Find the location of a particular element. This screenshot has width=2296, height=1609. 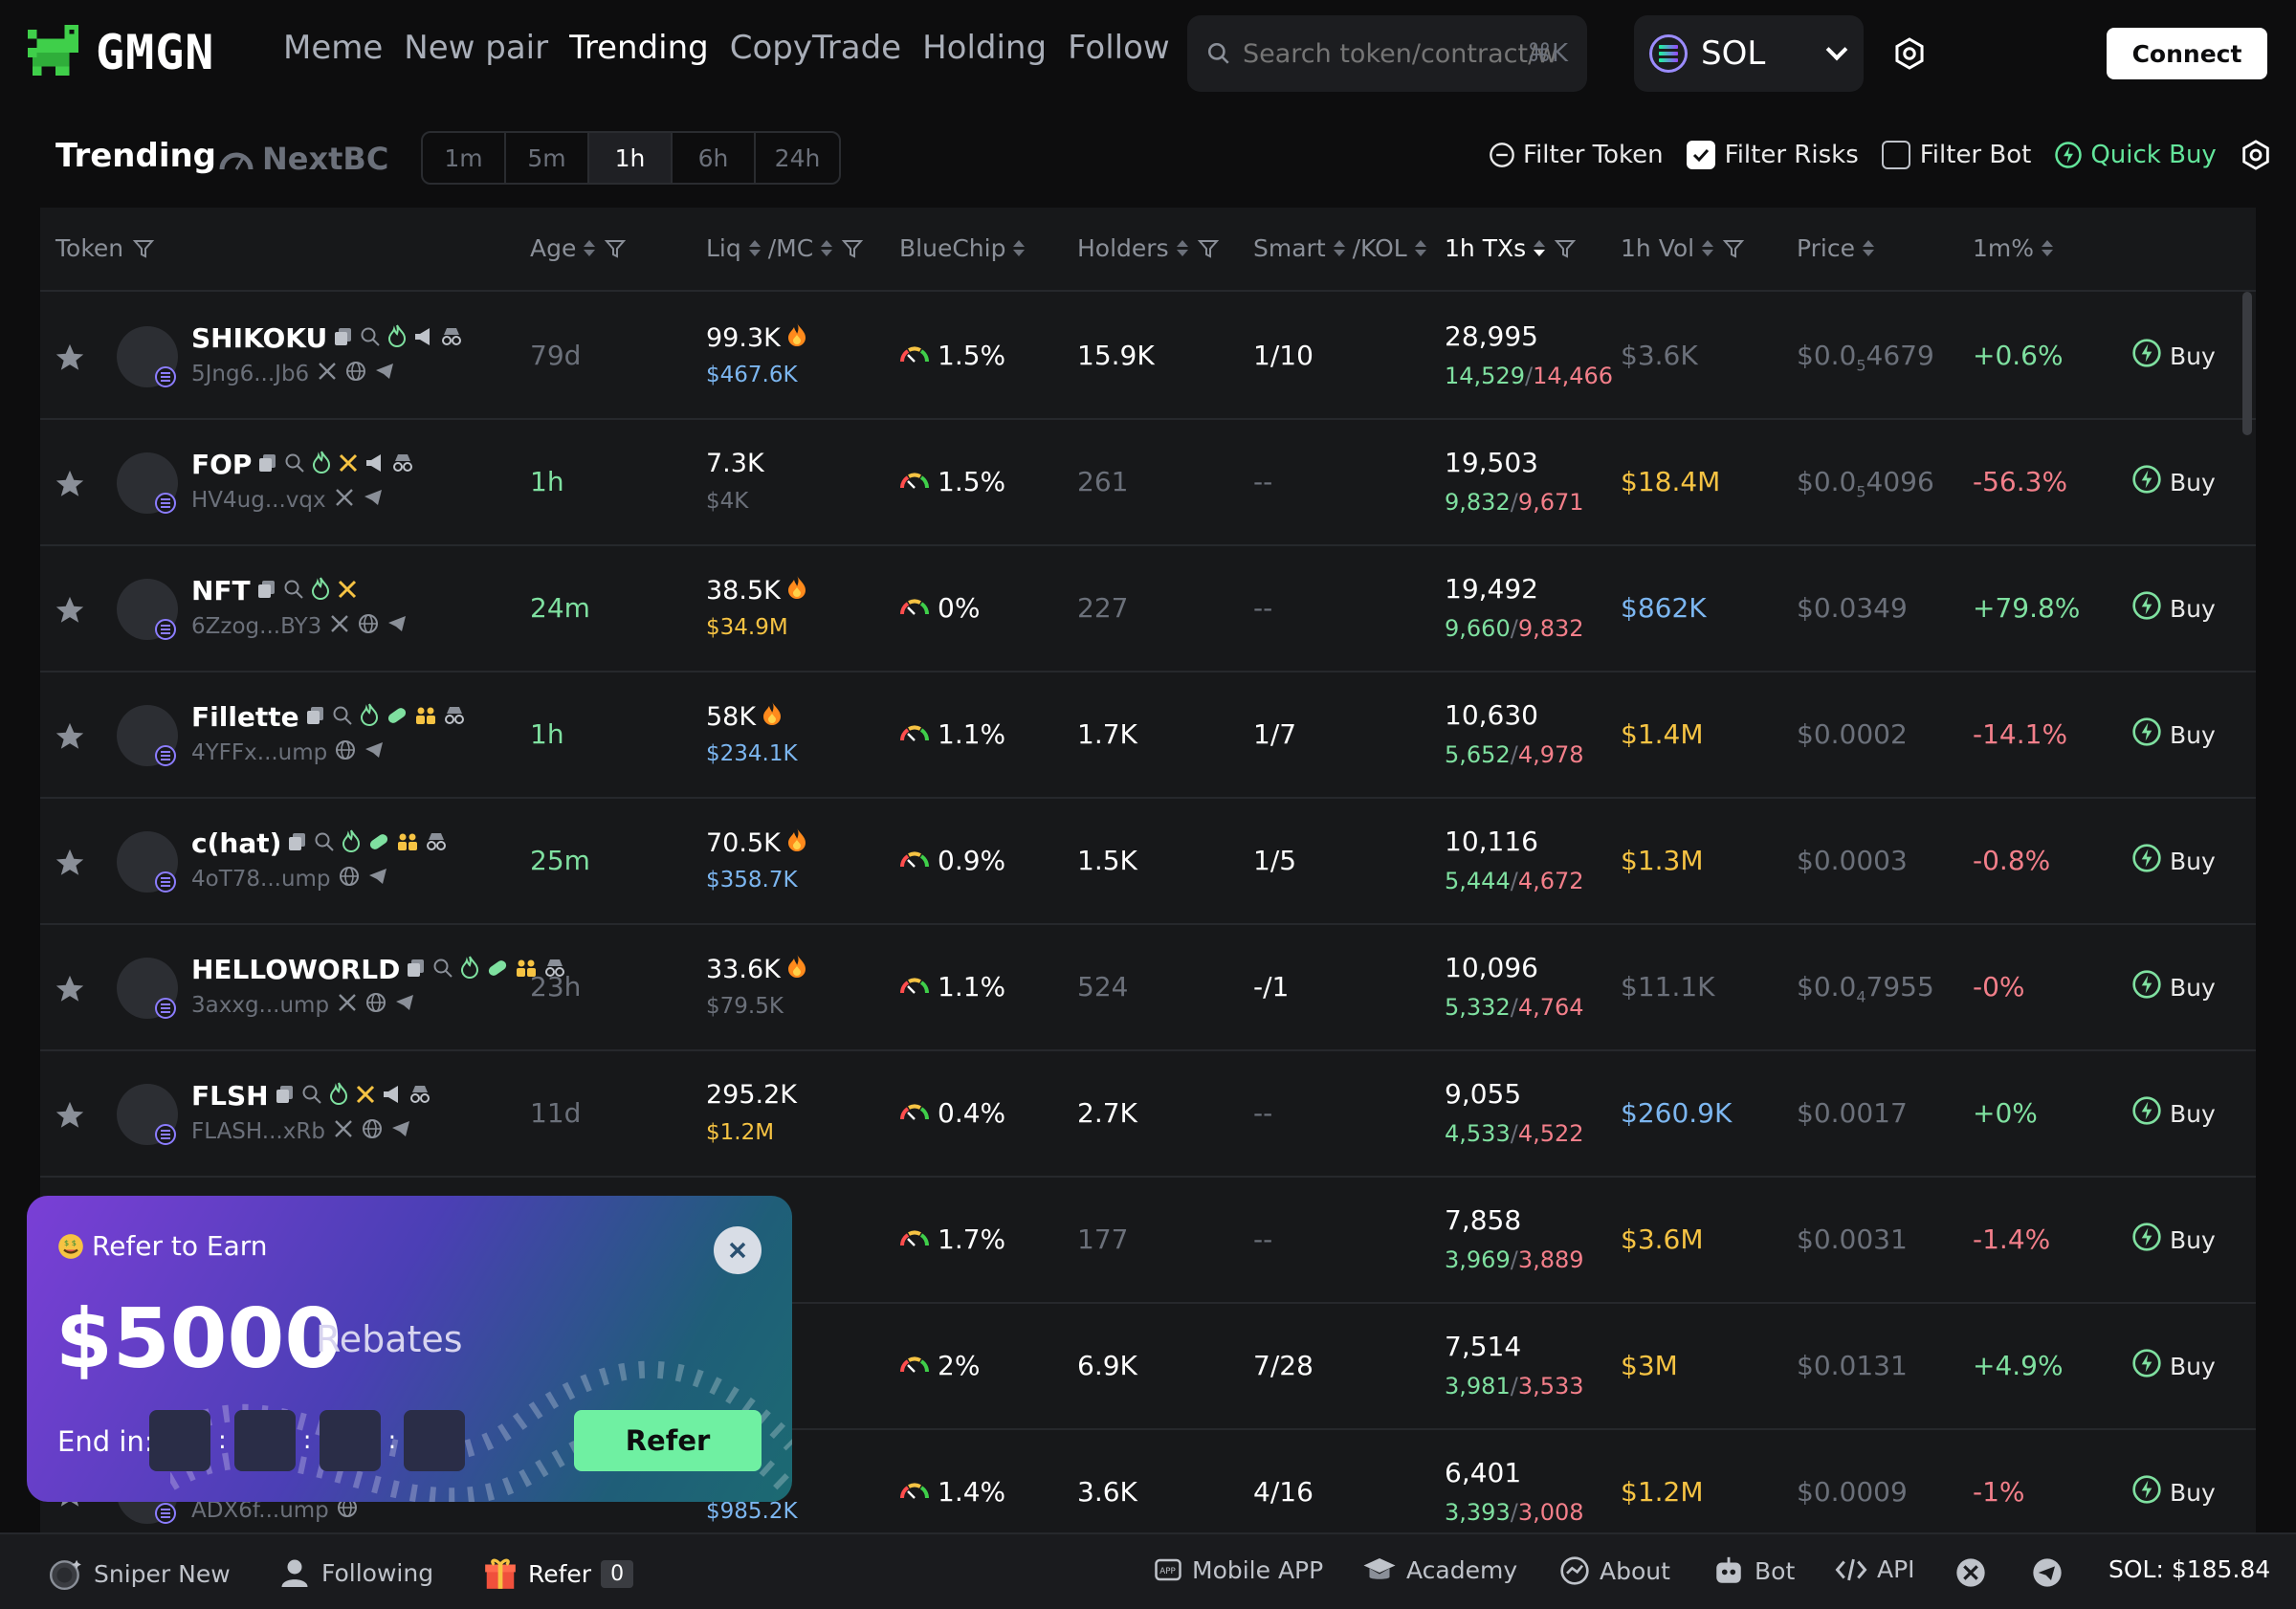

token-name-group: c(hat) is located at coordinates (319, 843).